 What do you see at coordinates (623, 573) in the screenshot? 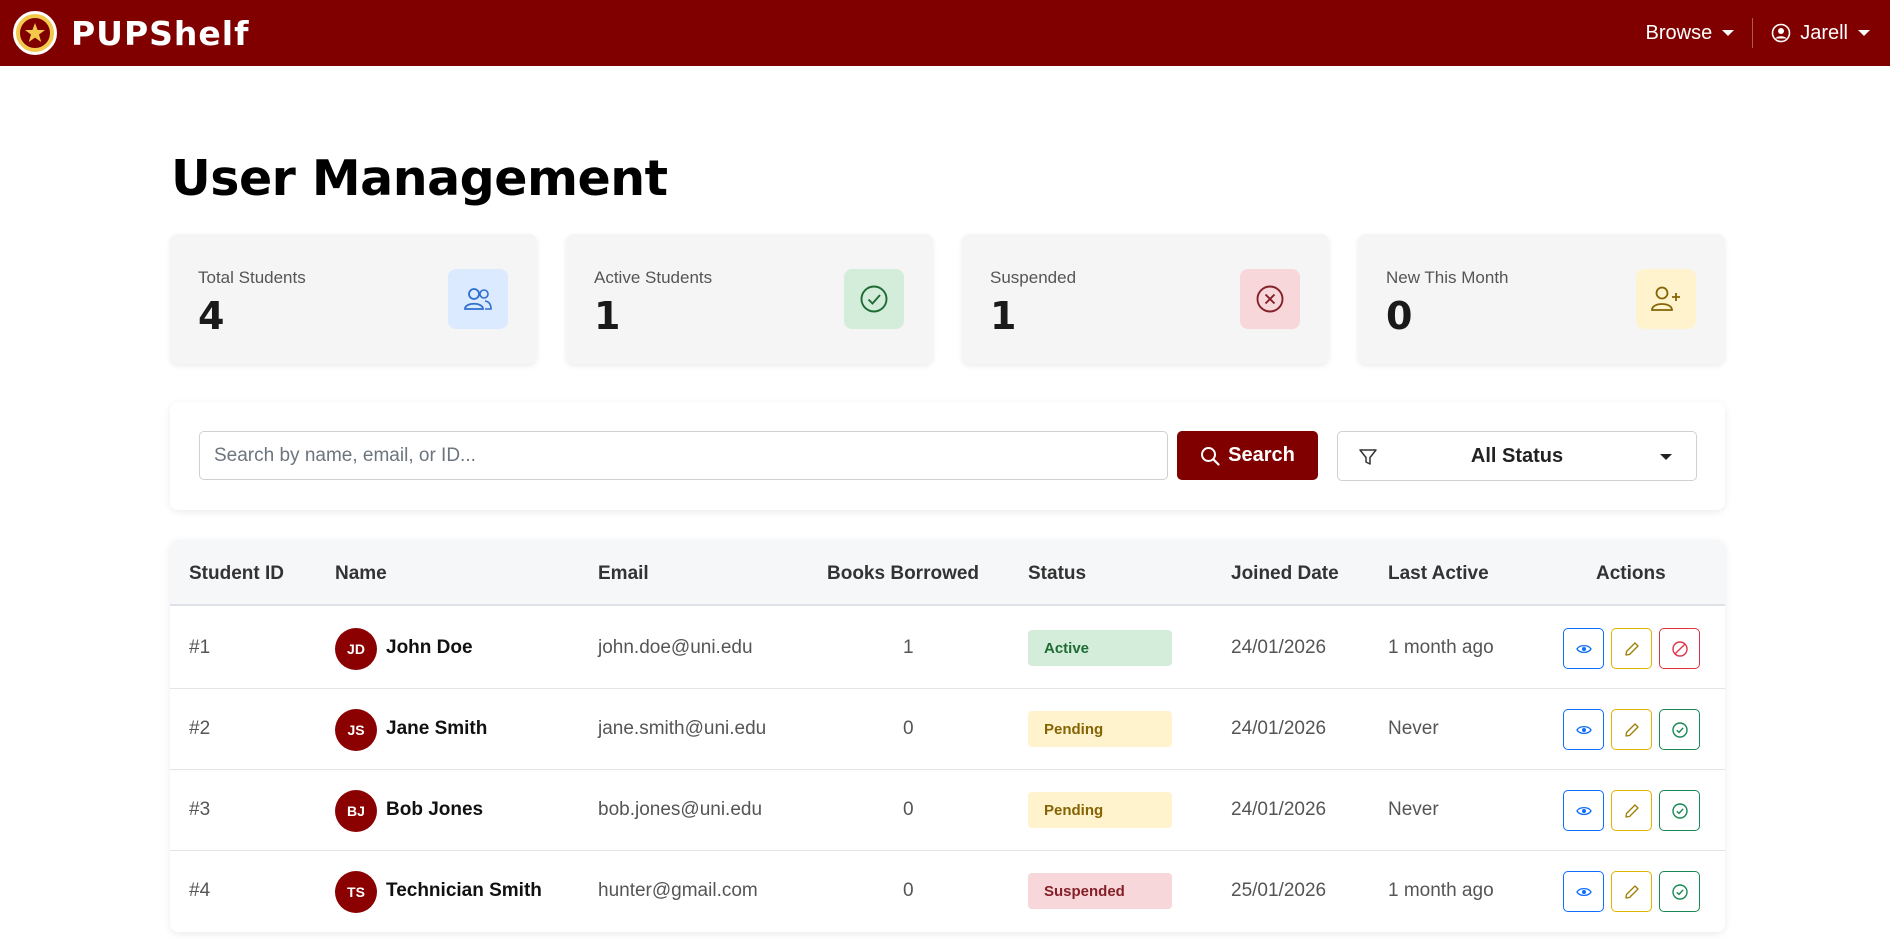
I see `column-header-email: Email` at bounding box center [623, 573].